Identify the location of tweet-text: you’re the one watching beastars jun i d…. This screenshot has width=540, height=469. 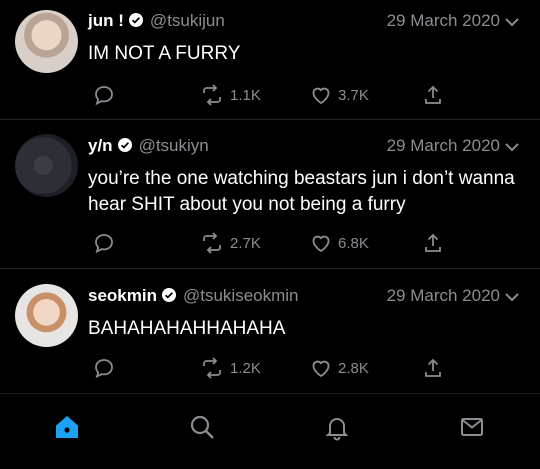
(301, 191).